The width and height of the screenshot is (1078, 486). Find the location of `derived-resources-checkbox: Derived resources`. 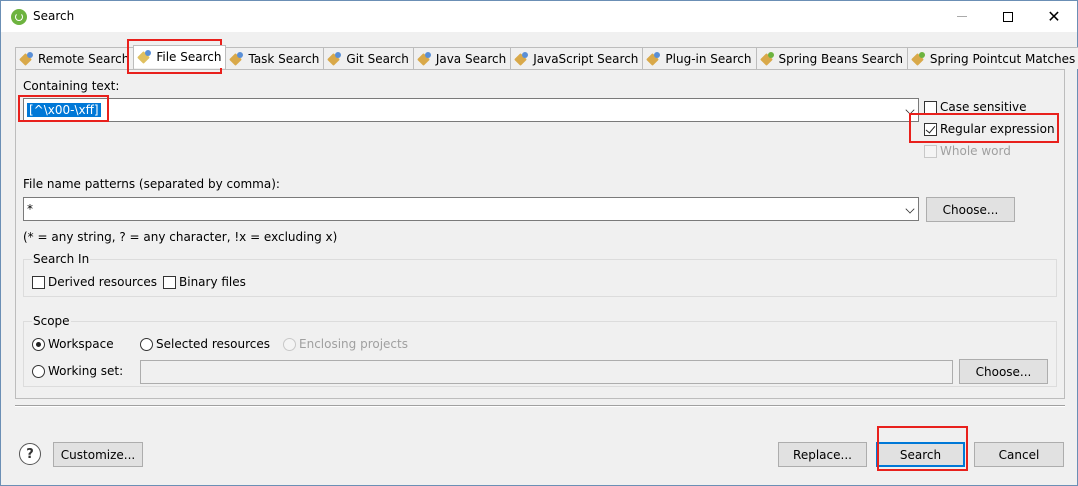

derived-resources-checkbox: Derived resources is located at coordinates (94, 282).